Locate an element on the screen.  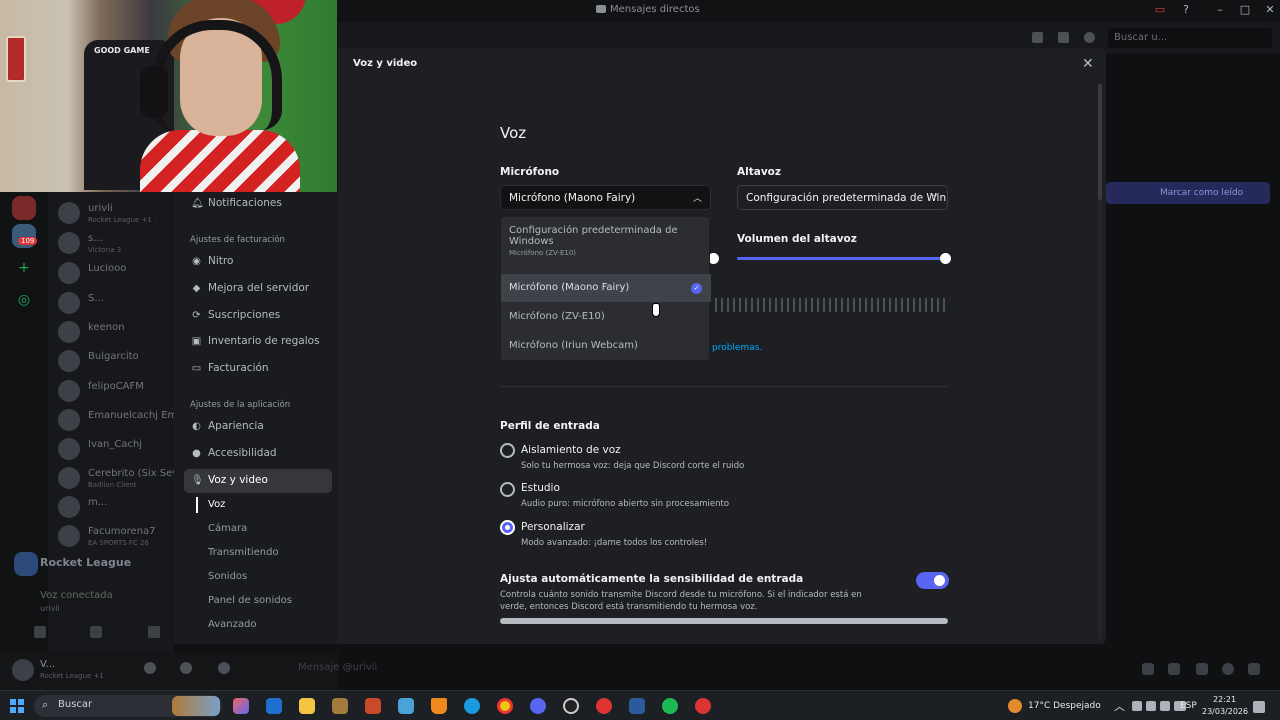
gif-icon is located at coordinates (1174, 669).